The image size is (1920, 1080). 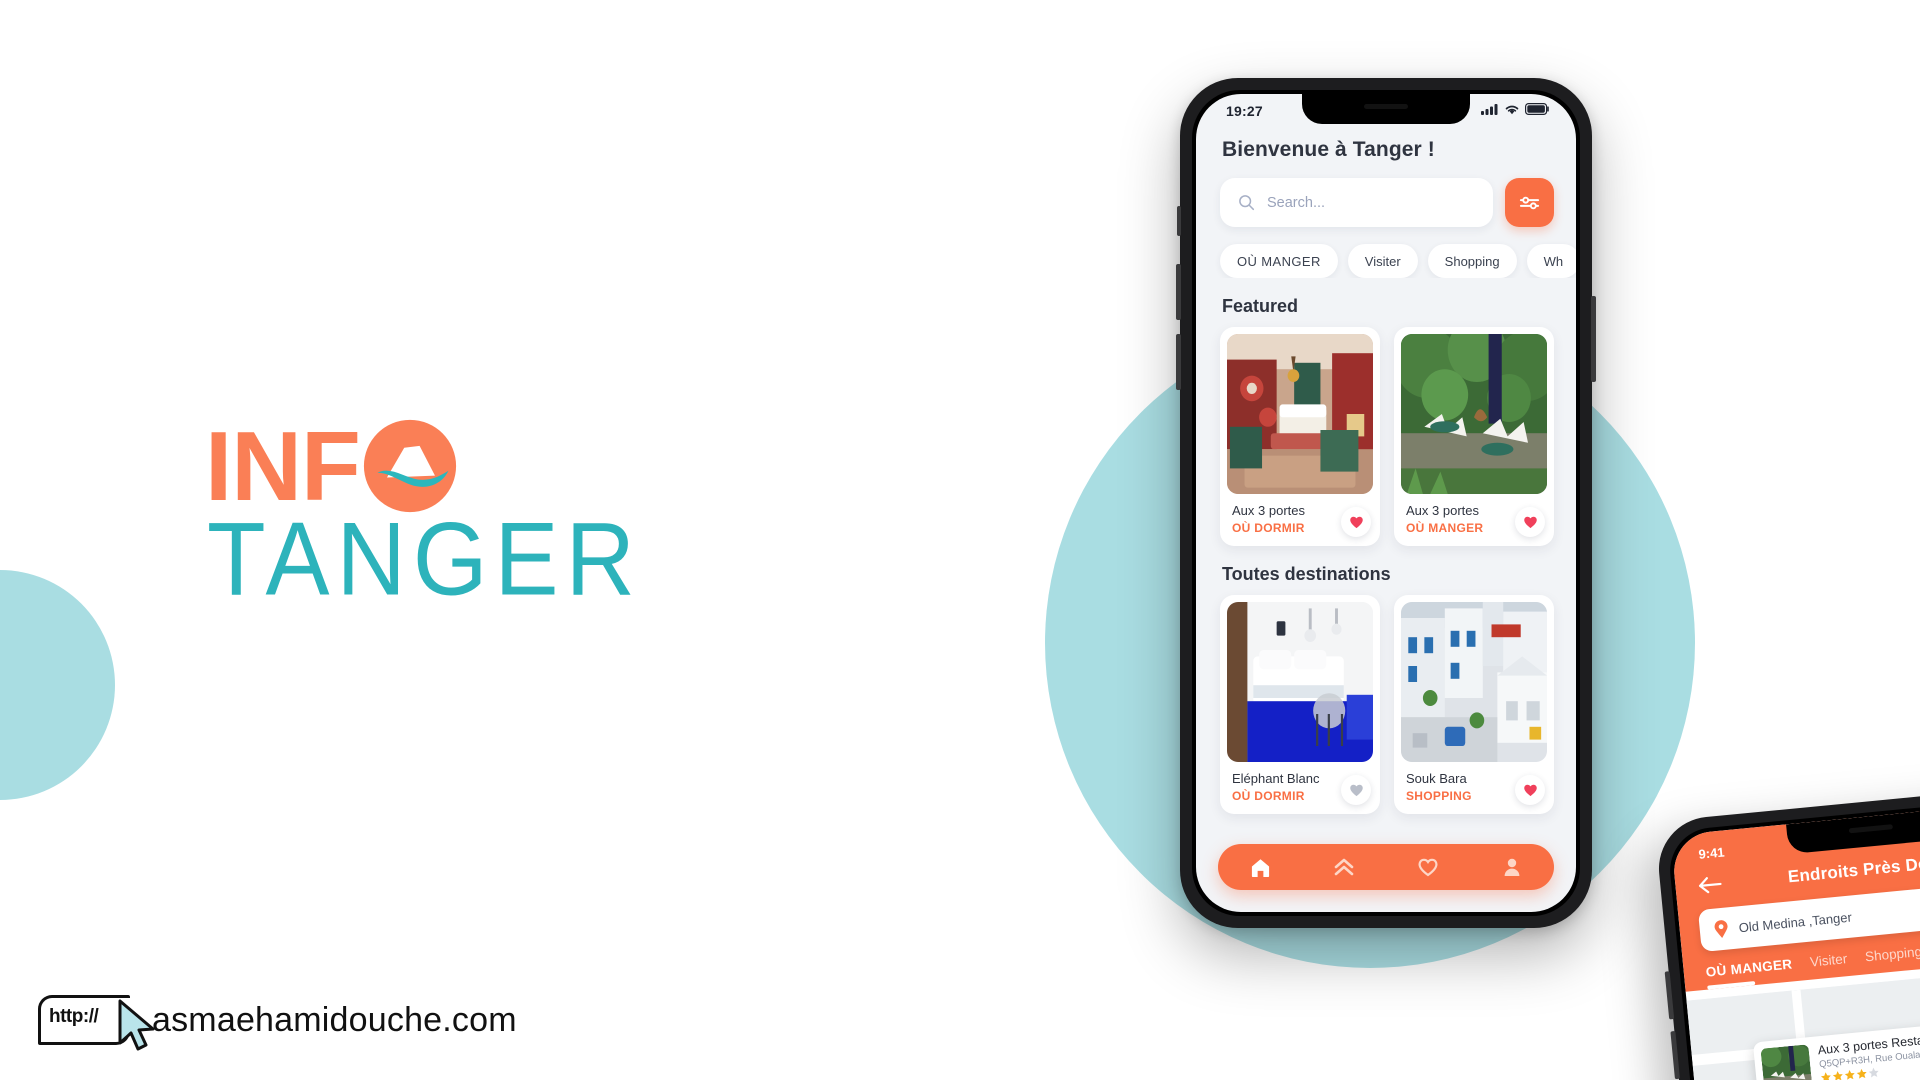 I want to click on mouse-pointer-icon, so click(x=136, y=1025).